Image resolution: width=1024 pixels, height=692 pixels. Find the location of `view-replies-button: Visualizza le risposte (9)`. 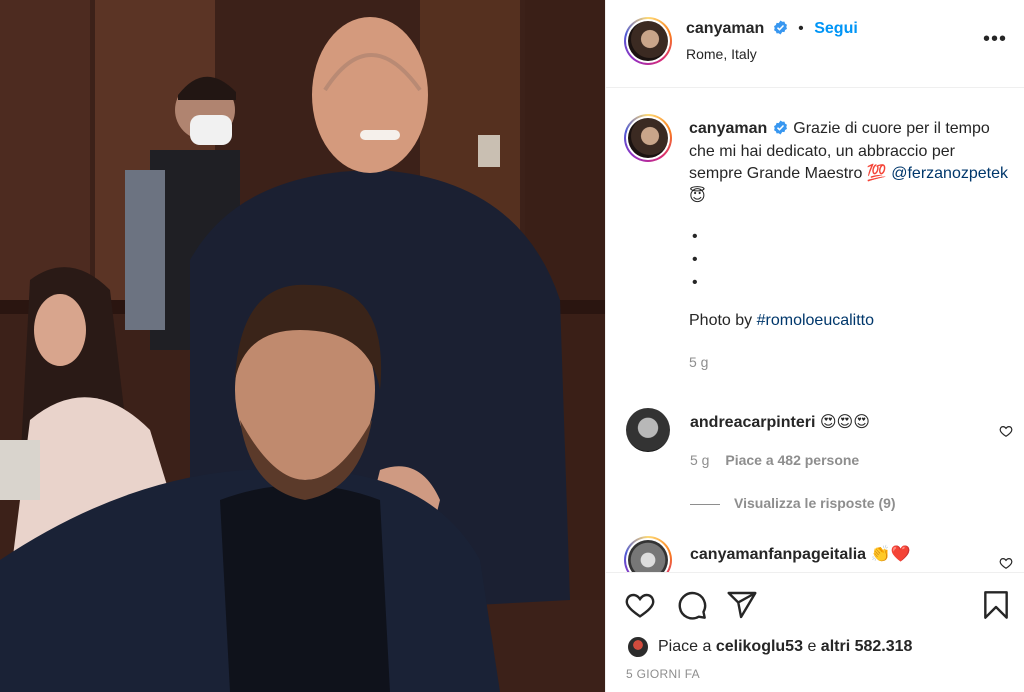

view-replies-button: Visualizza le risposte (9) is located at coordinates (793, 503).